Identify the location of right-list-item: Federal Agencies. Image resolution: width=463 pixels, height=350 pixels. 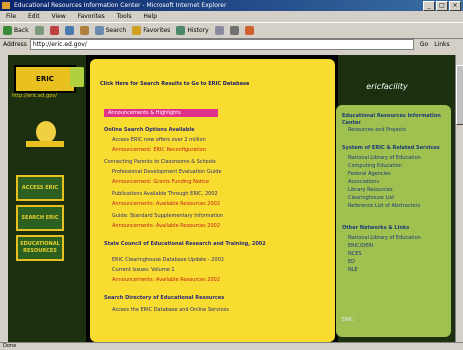
(369, 174).